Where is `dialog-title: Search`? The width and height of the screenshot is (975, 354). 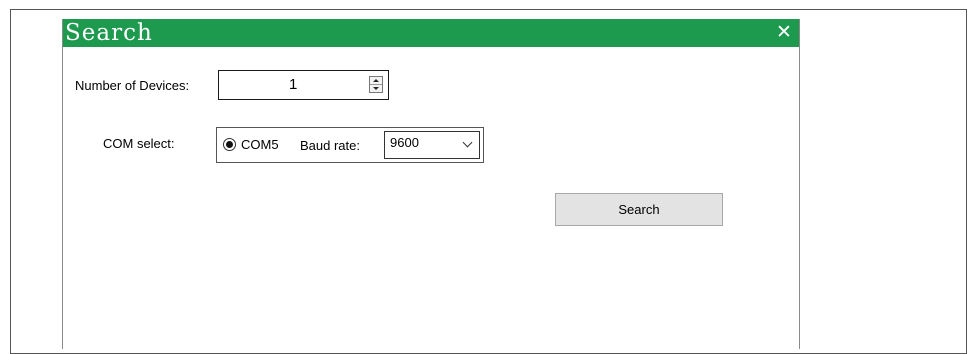
dialog-title: Search is located at coordinates (109, 33).